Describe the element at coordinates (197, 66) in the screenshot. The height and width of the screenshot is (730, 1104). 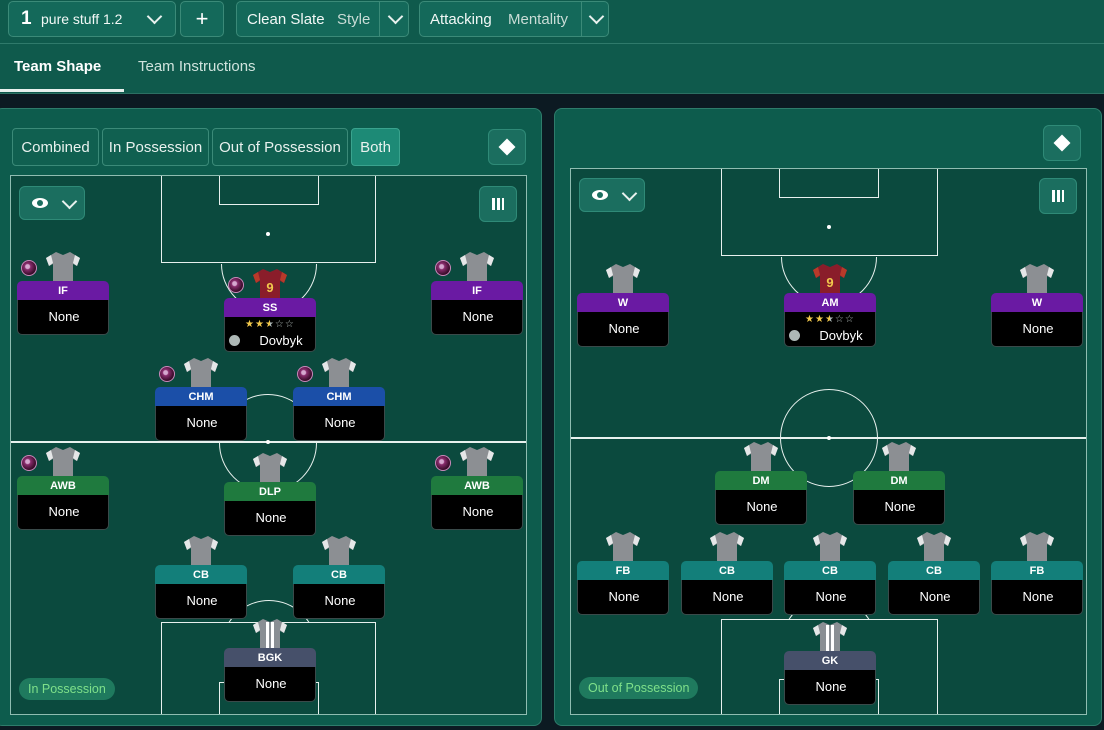
I see `tab-team-instructions: Team Instructions` at that location.